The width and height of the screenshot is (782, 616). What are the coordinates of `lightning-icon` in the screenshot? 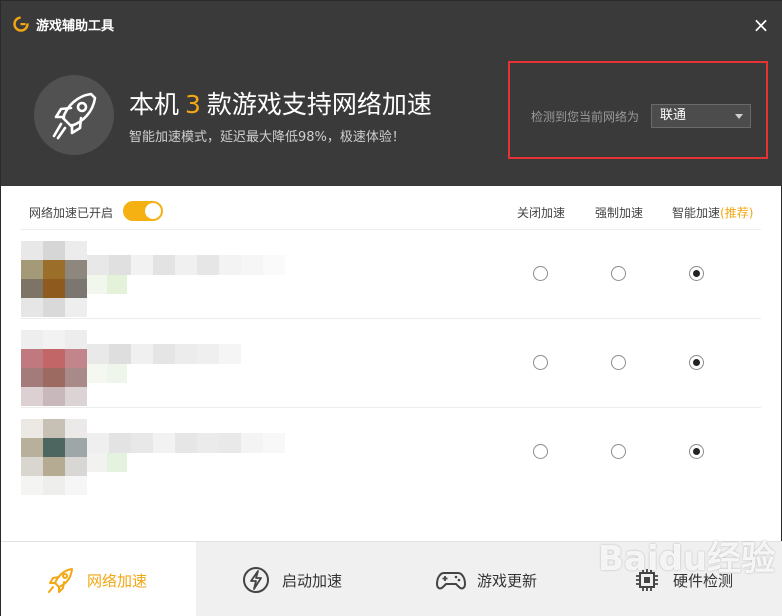 It's located at (256, 580).